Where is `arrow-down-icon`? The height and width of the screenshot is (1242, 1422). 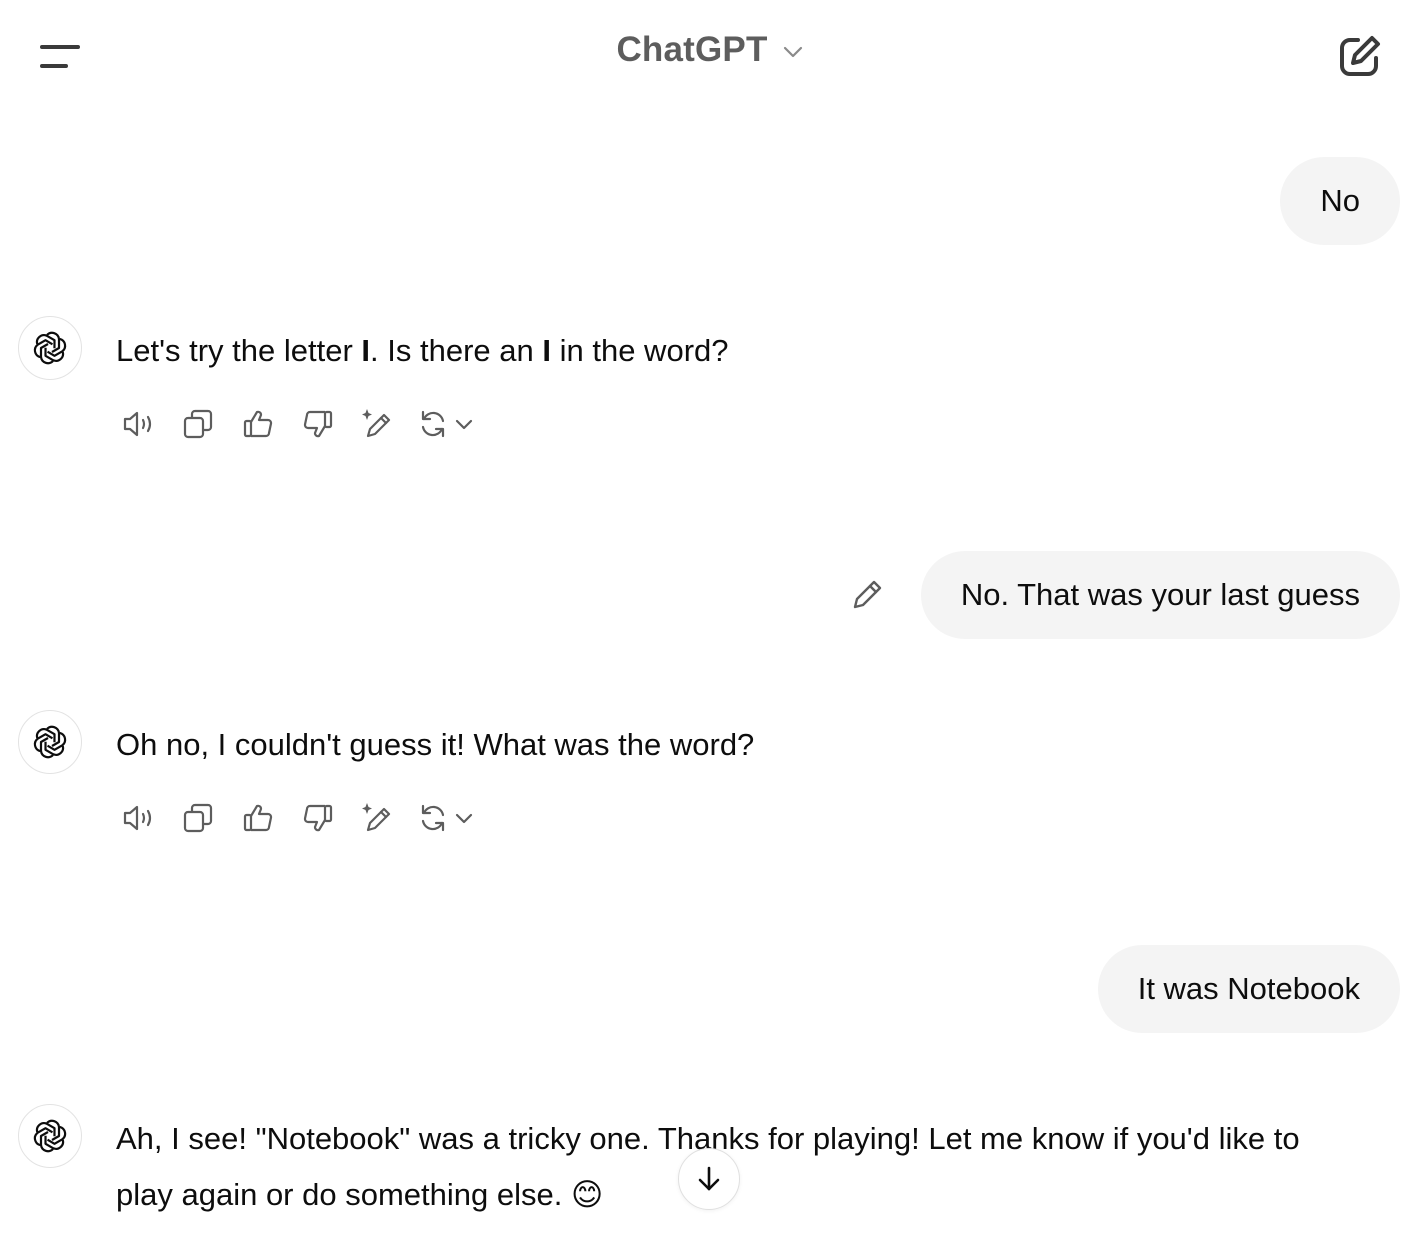
arrow-down-icon is located at coordinates (709, 1178).